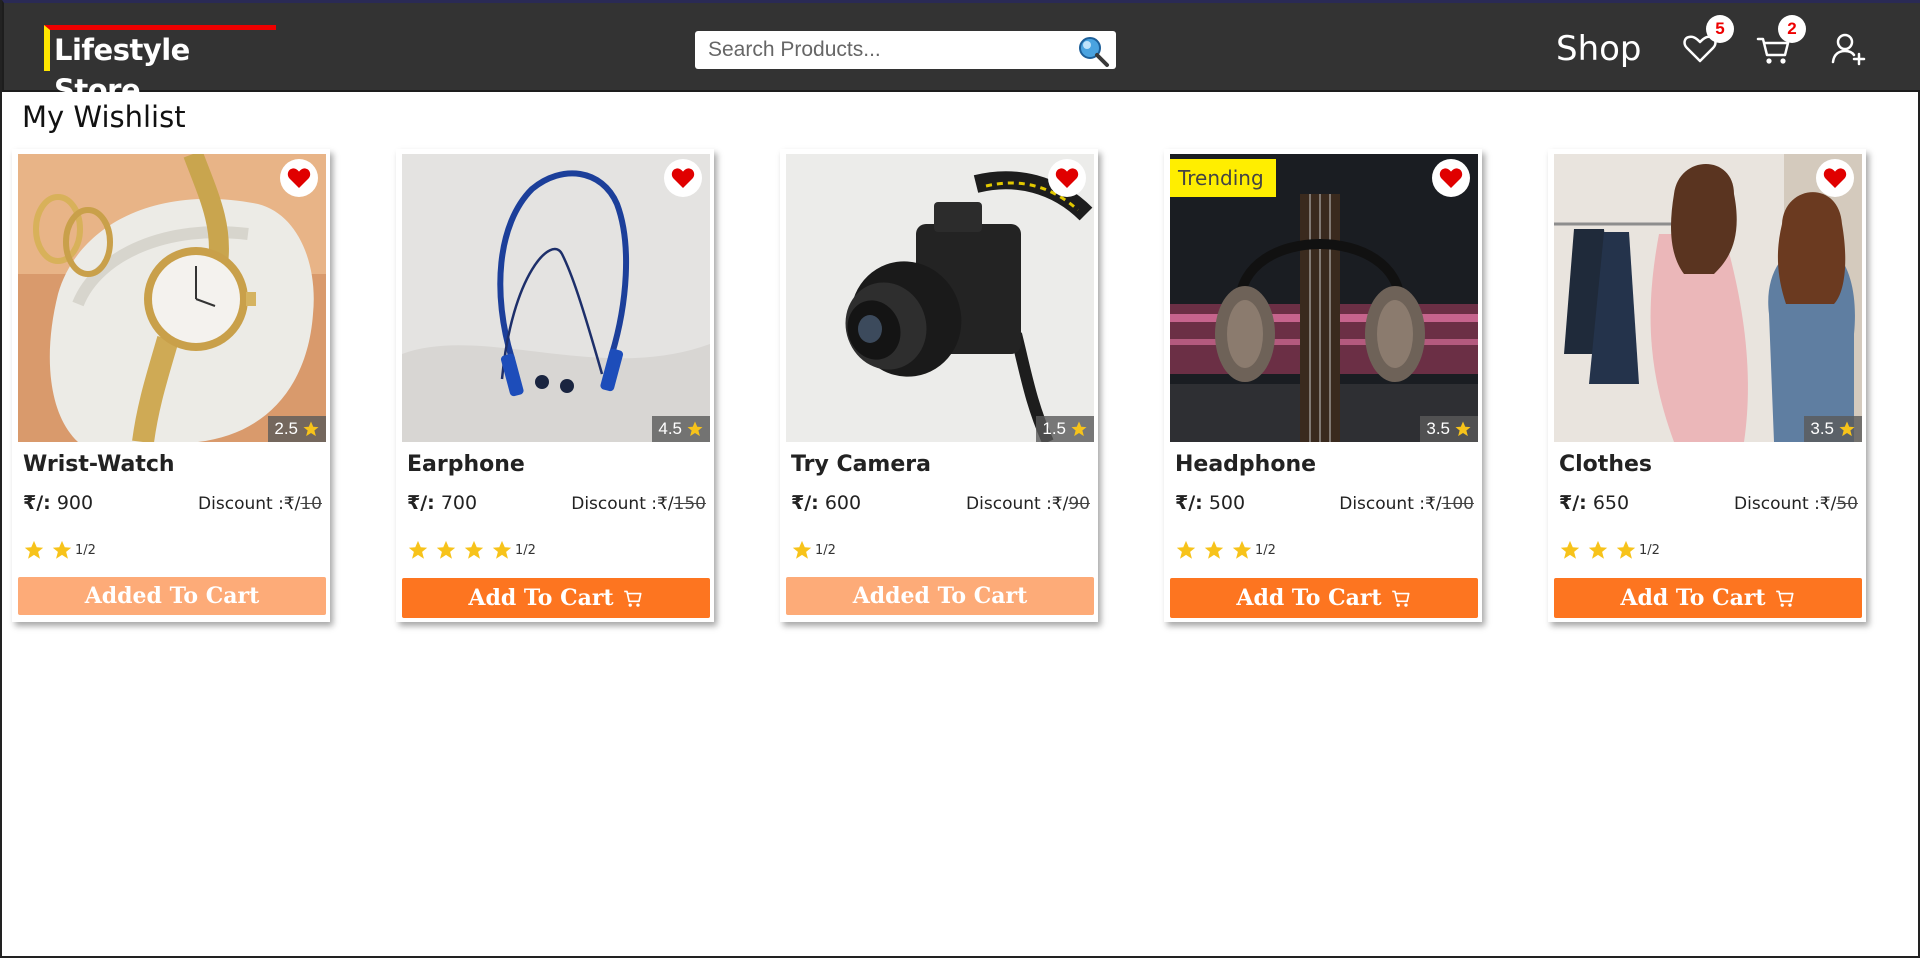 This screenshot has height=958, width=1920. I want to click on add-user-icon, so click(1848, 49).